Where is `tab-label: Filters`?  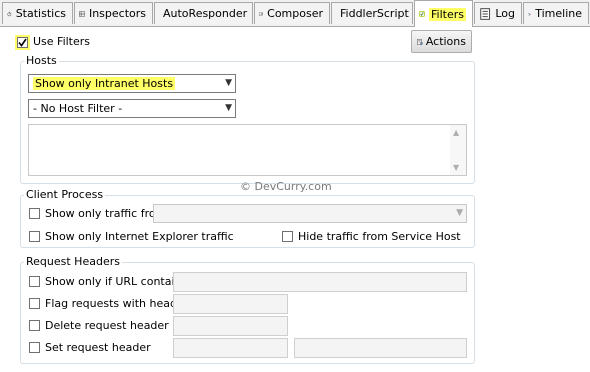
tab-label: Filters is located at coordinates (447, 14).